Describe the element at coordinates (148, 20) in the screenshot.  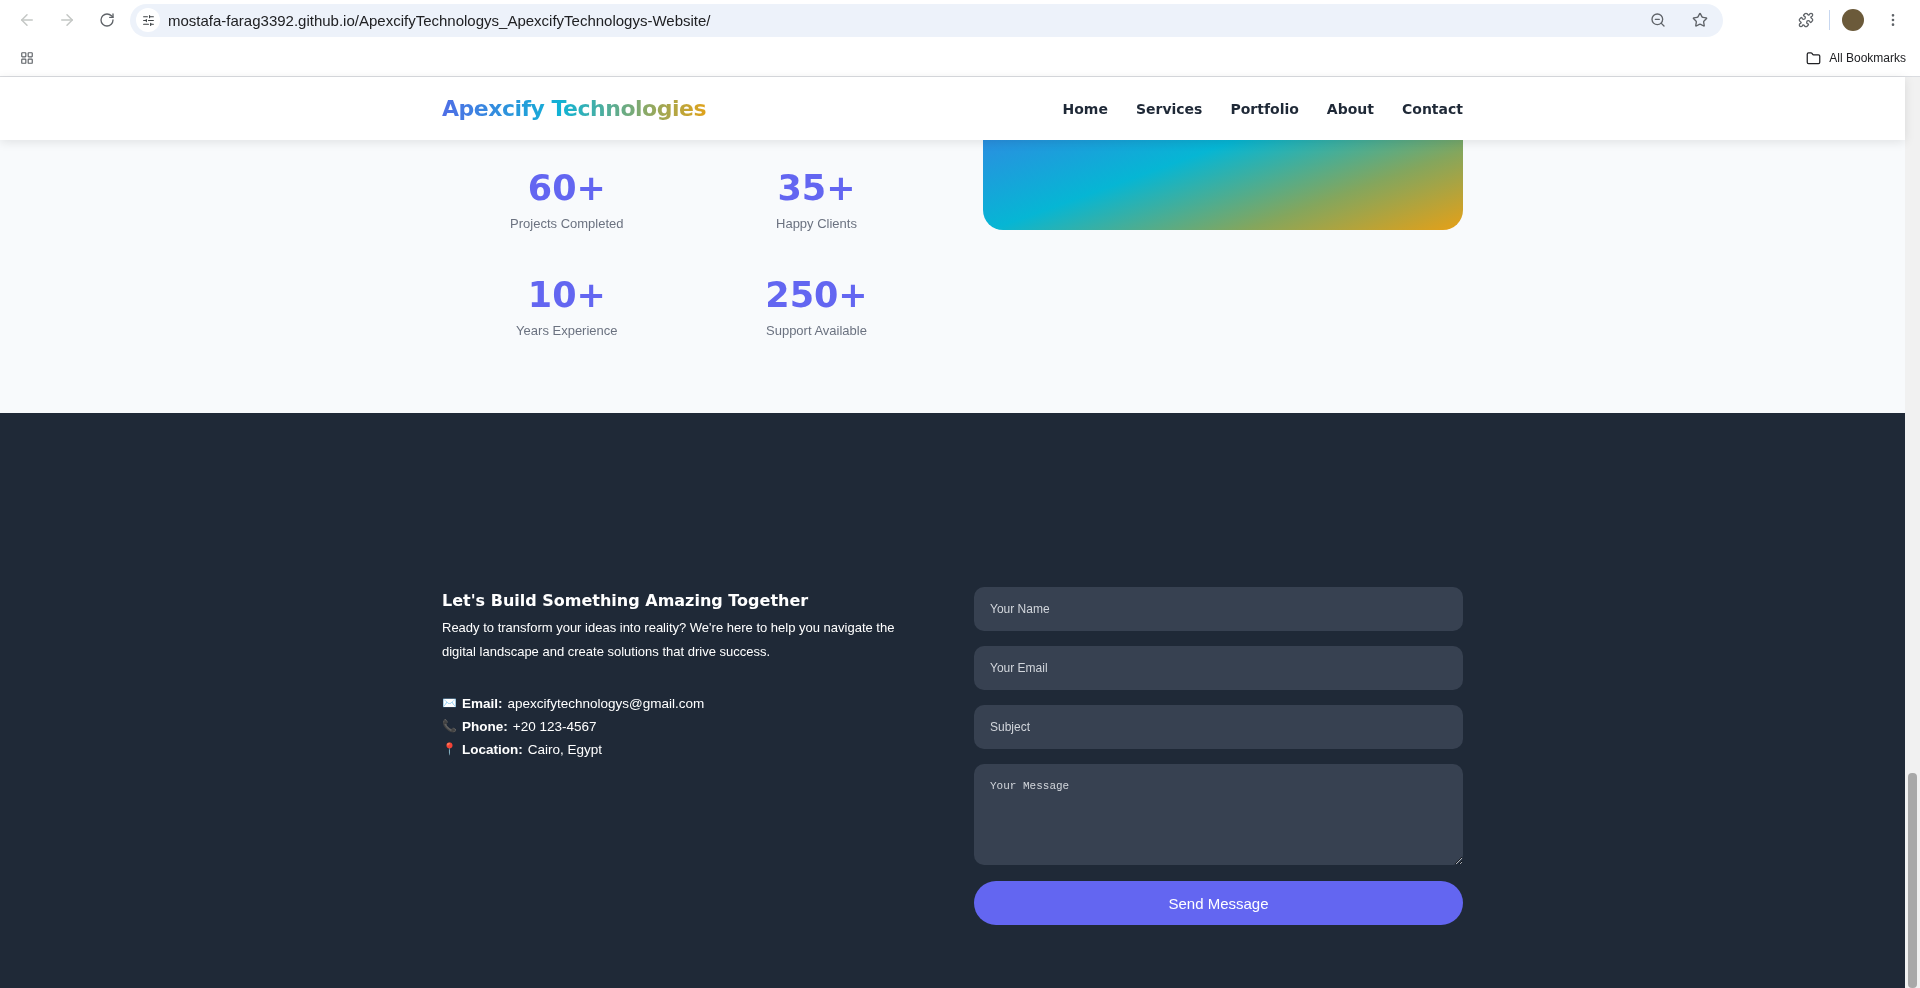
I see `site-info-icon` at that location.